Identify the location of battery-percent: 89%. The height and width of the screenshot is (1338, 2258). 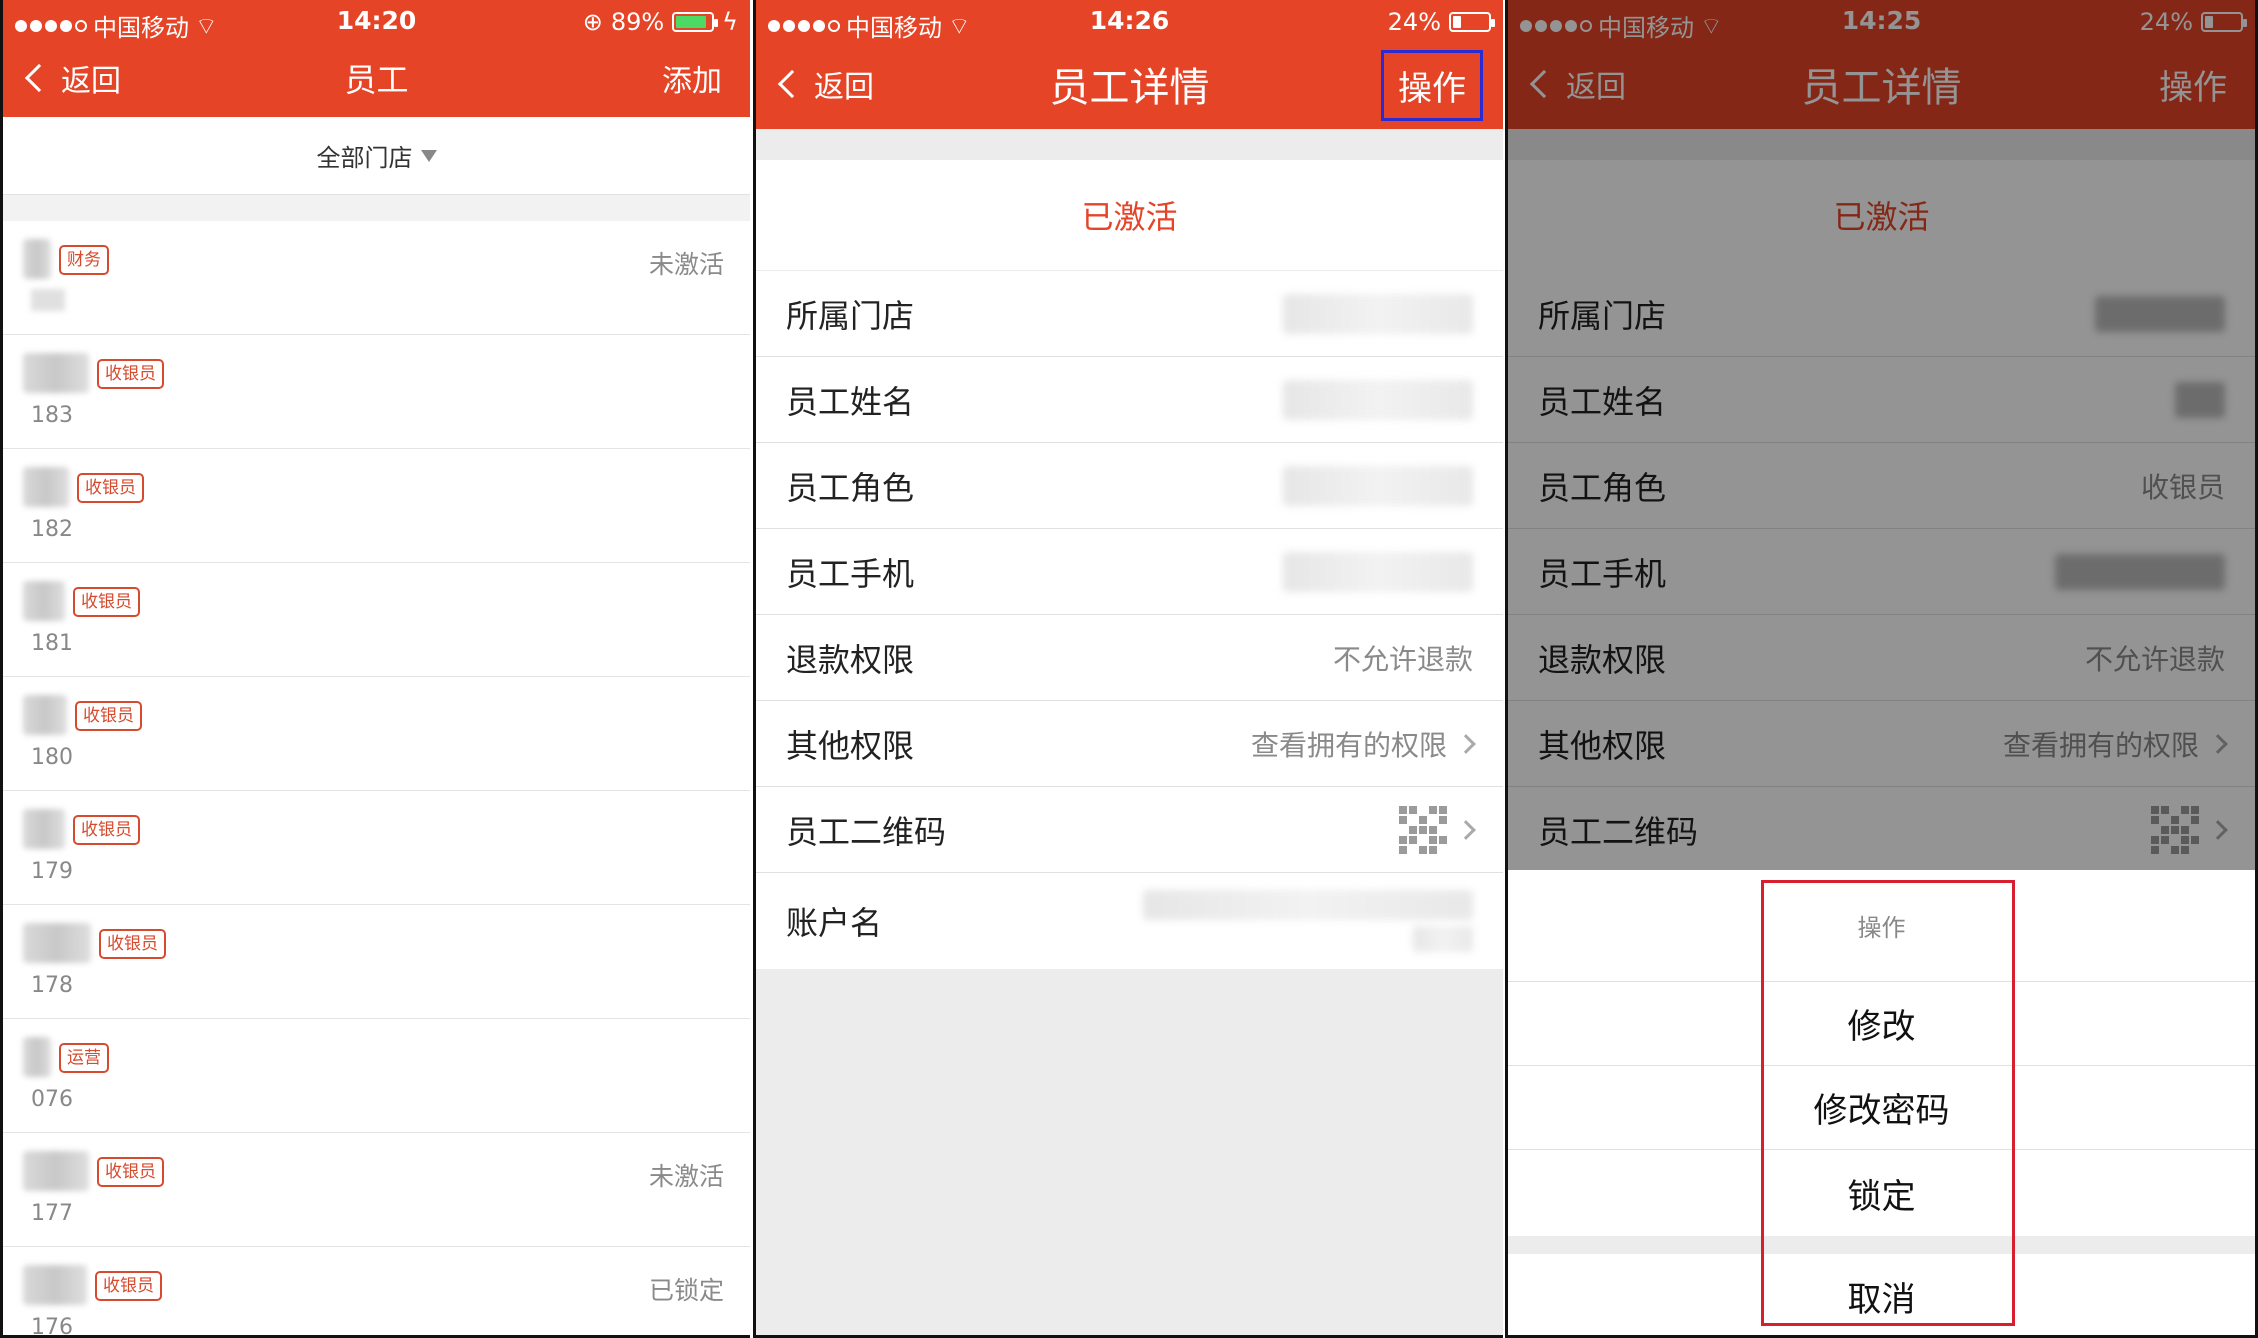
(637, 22).